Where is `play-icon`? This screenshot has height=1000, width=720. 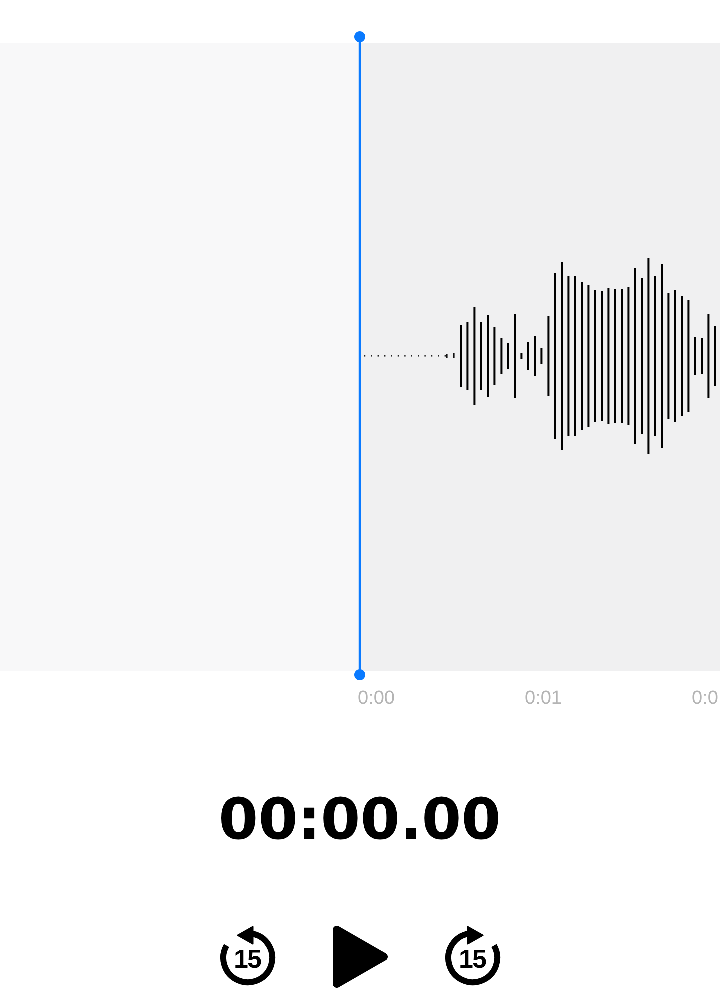 play-icon is located at coordinates (360, 957).